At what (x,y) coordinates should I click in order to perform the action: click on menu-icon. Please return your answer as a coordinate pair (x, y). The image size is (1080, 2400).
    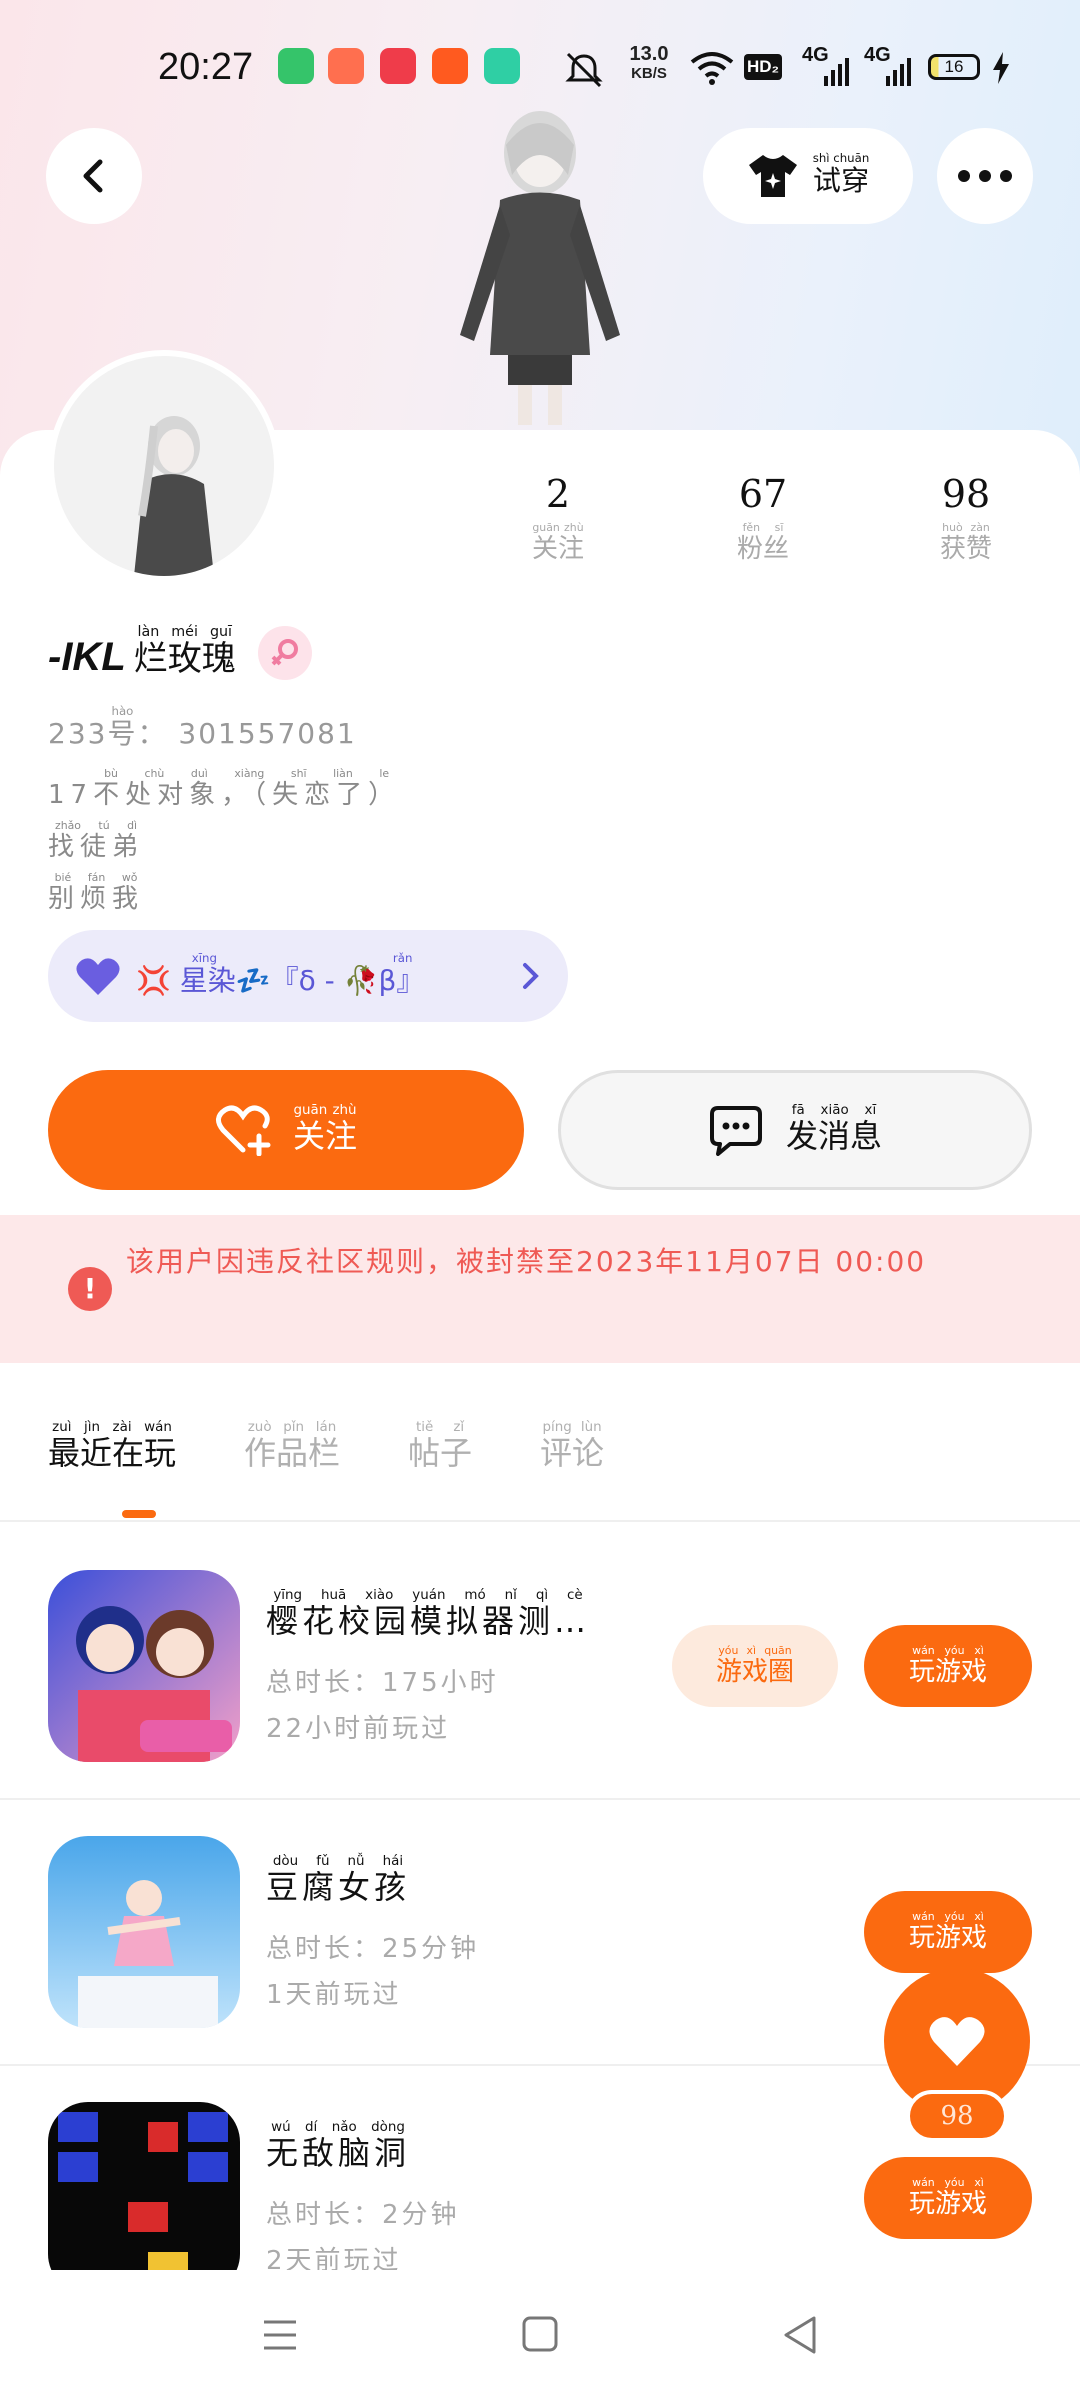
    Looking at the image, I should click on (280, 2335).